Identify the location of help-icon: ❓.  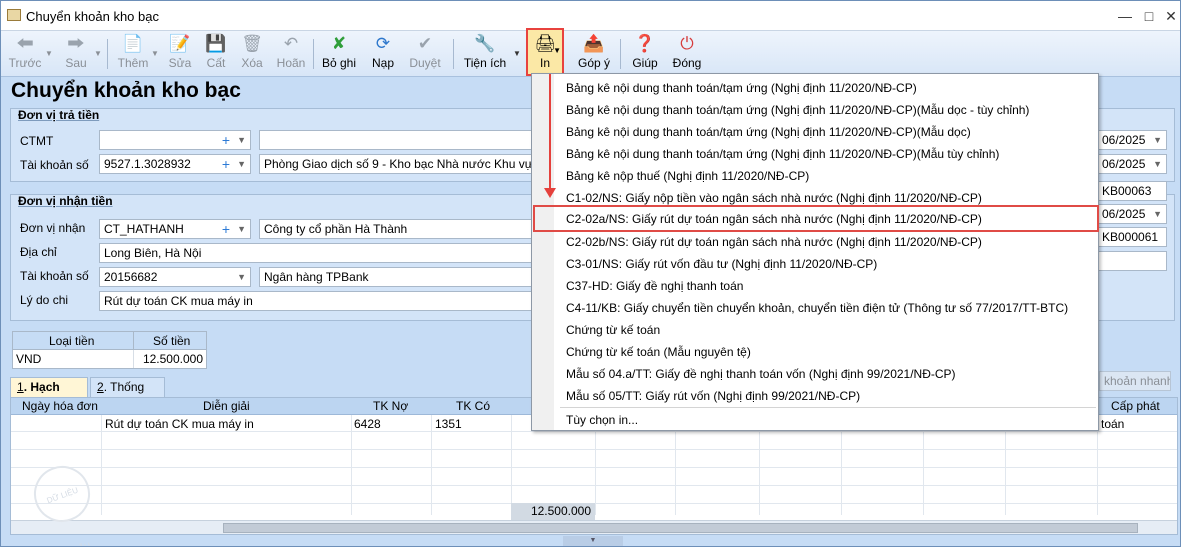
(645, 43).